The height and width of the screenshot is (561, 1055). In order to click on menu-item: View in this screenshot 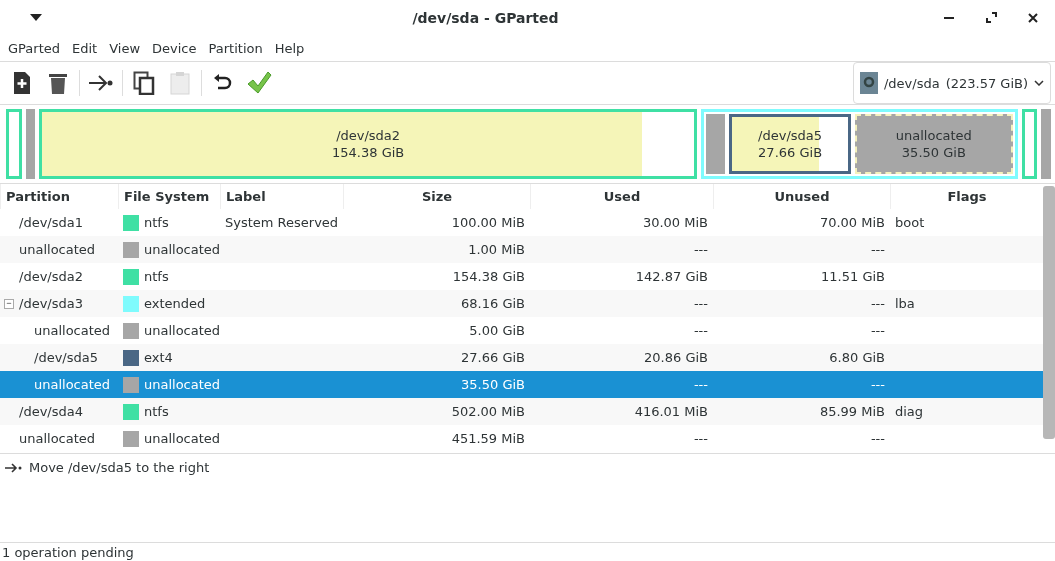, I will do `click(125, 48)`.